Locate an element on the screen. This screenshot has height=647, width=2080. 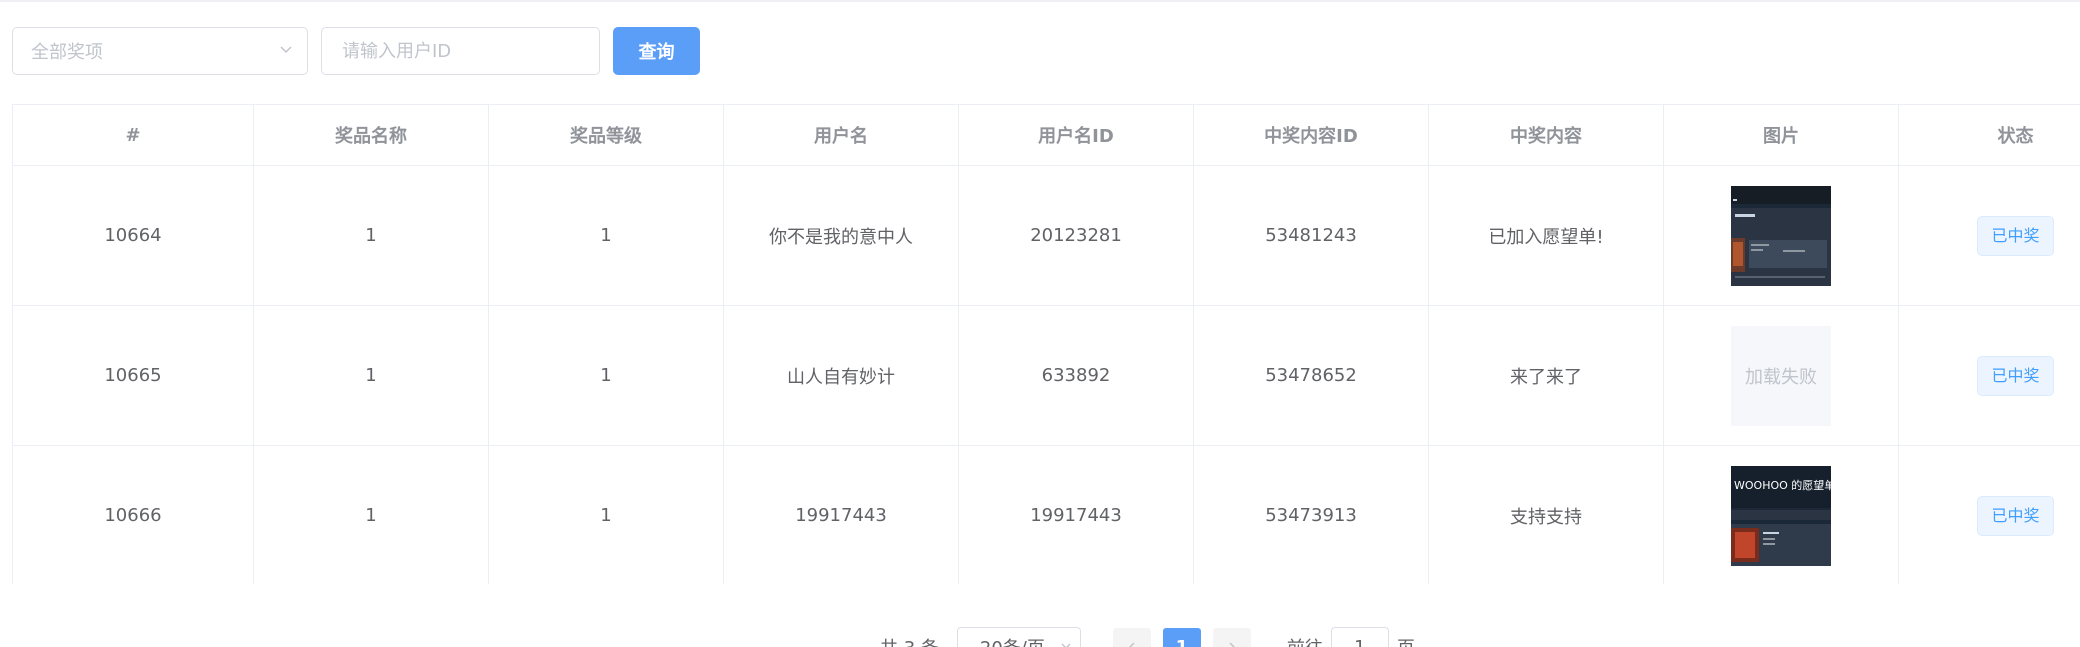
cell-image: WOOHOO 的愿望单 is located at coordinates (1781, 514).